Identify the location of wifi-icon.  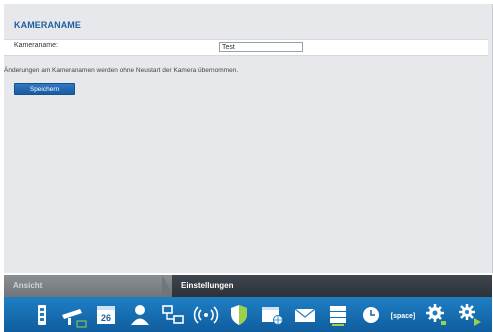
(206, 314).